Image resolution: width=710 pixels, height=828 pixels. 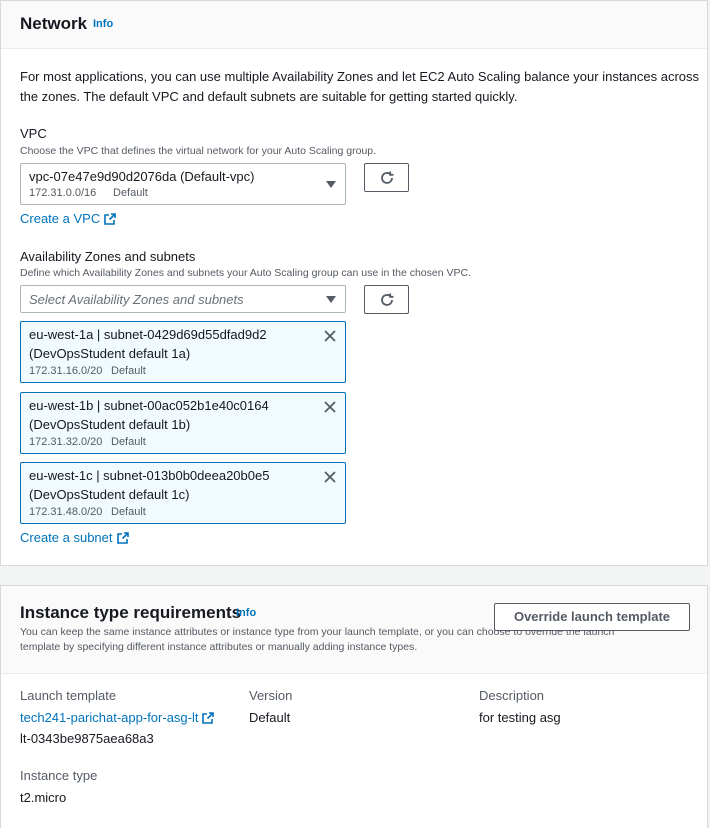 What do you see at coordinates (66, 371) in the screenshot?
I see `subnet-token-cidr: 172.31.16.0/20` at bounding box center [66, 371].